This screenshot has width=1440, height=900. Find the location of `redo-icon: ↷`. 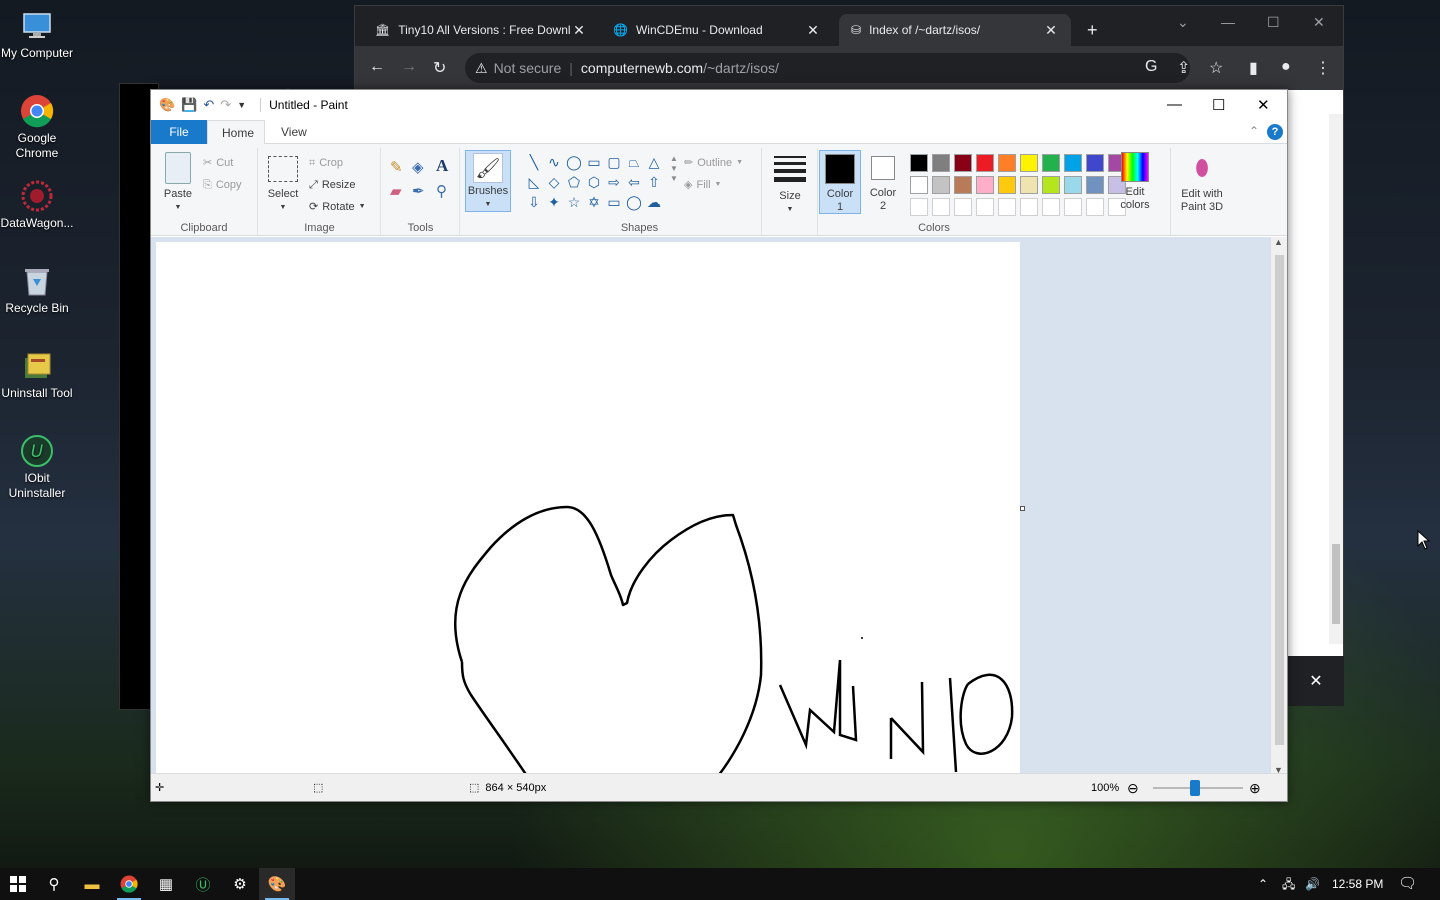

redo-icon: ↷ is located at coordinates (225, 105).